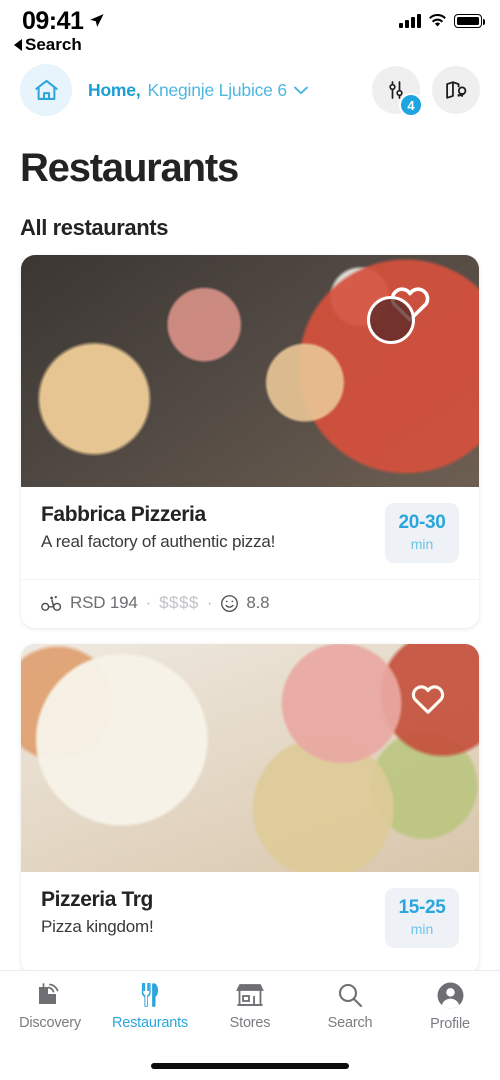 Image resolution: width=500 pixels, height=1080 pixels. I want to click on back-to-search-button: Search, so click(48, 45).